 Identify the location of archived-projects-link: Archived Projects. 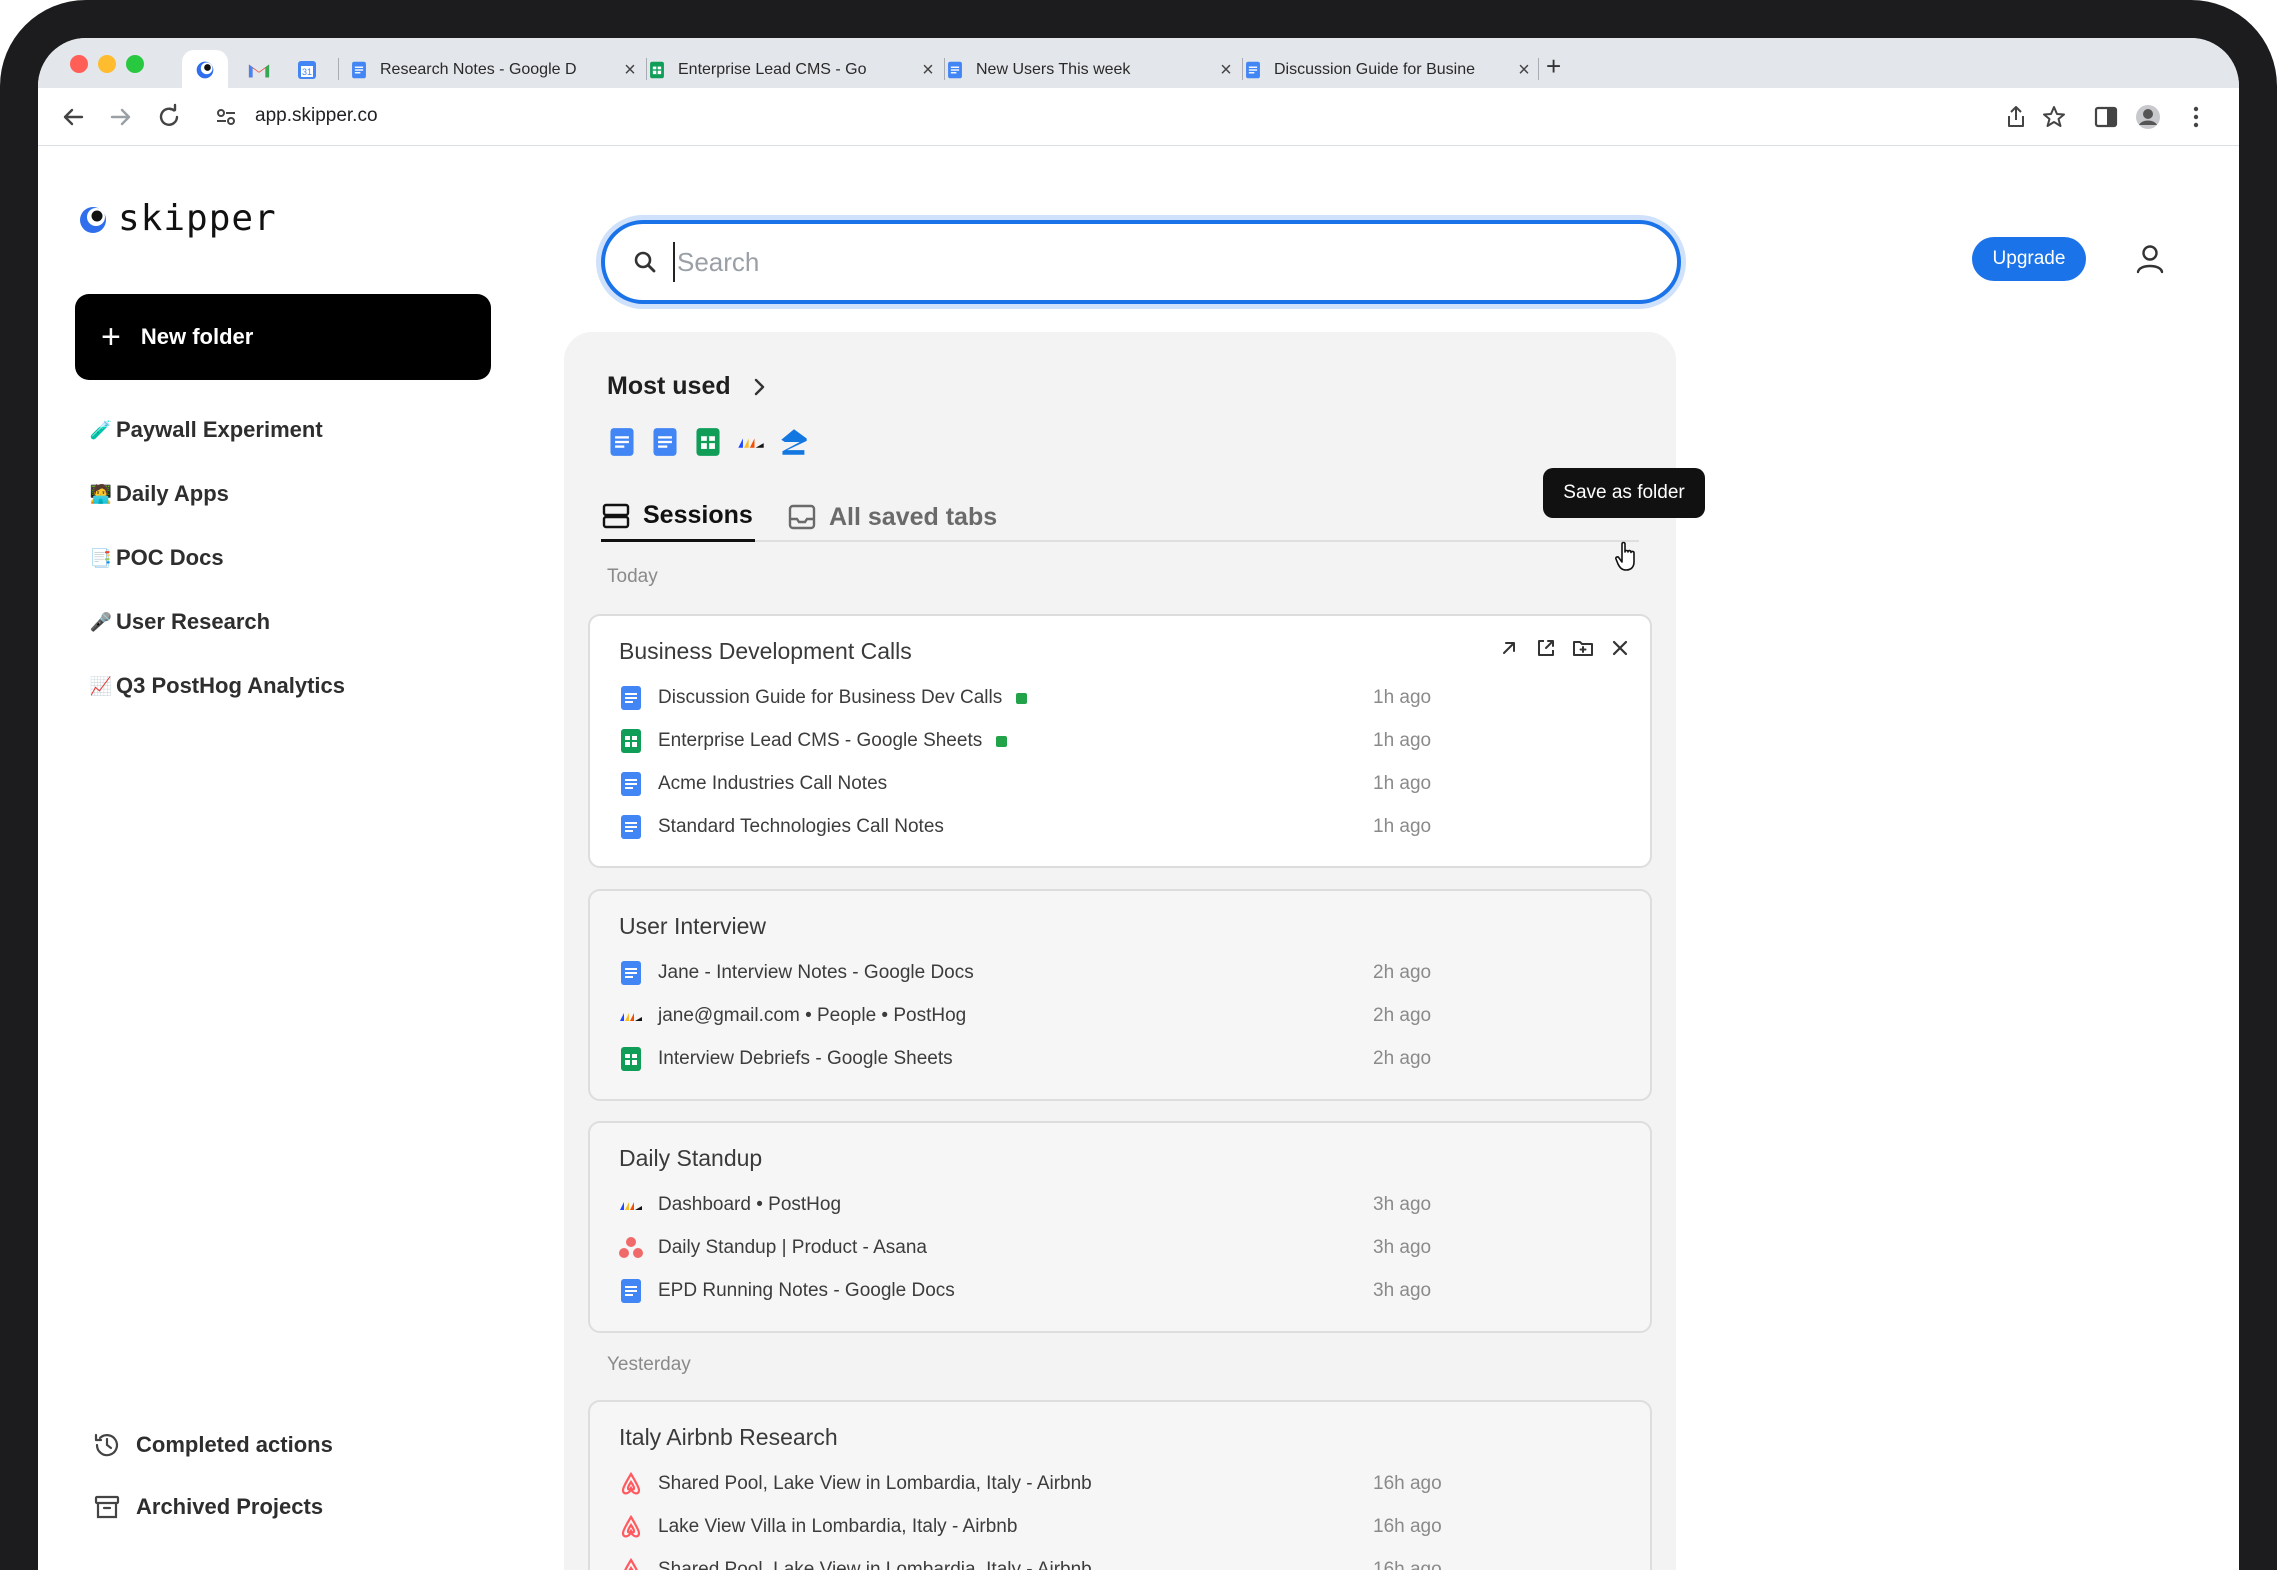
(212, 1507).